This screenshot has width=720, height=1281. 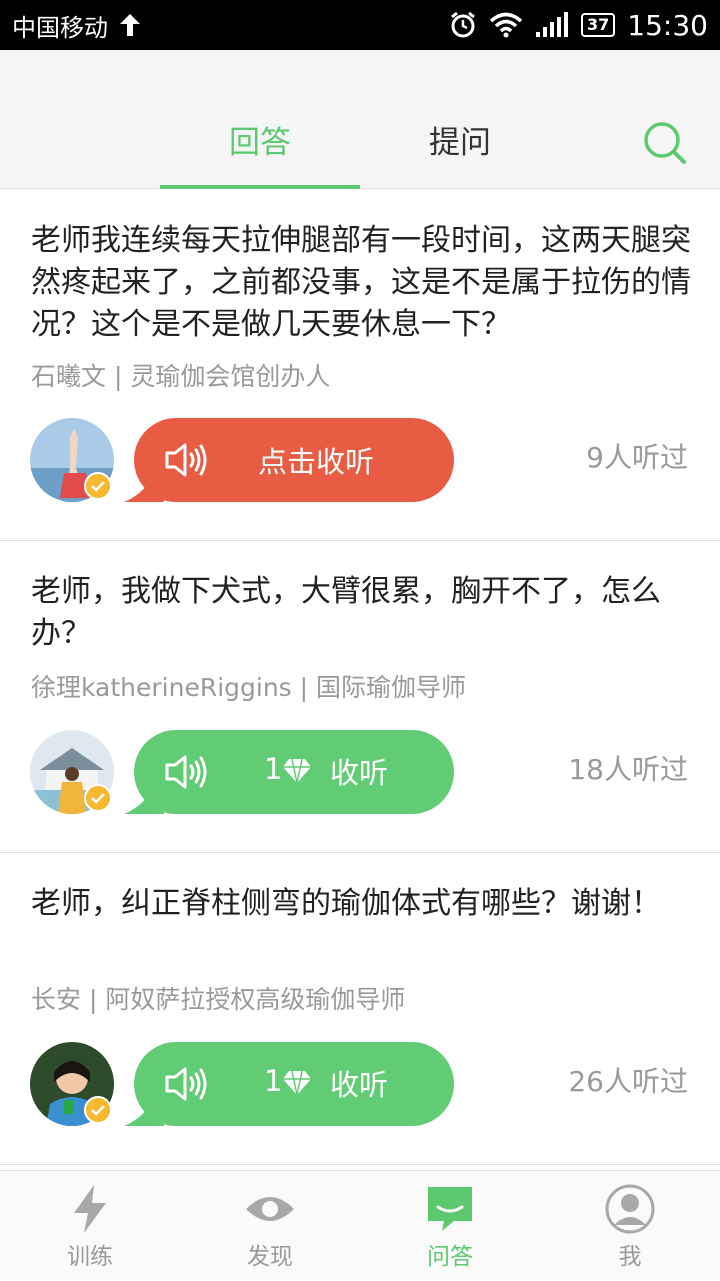 I want to click on top-tab-bar: 回答 提问, so click(x=360, y=119).